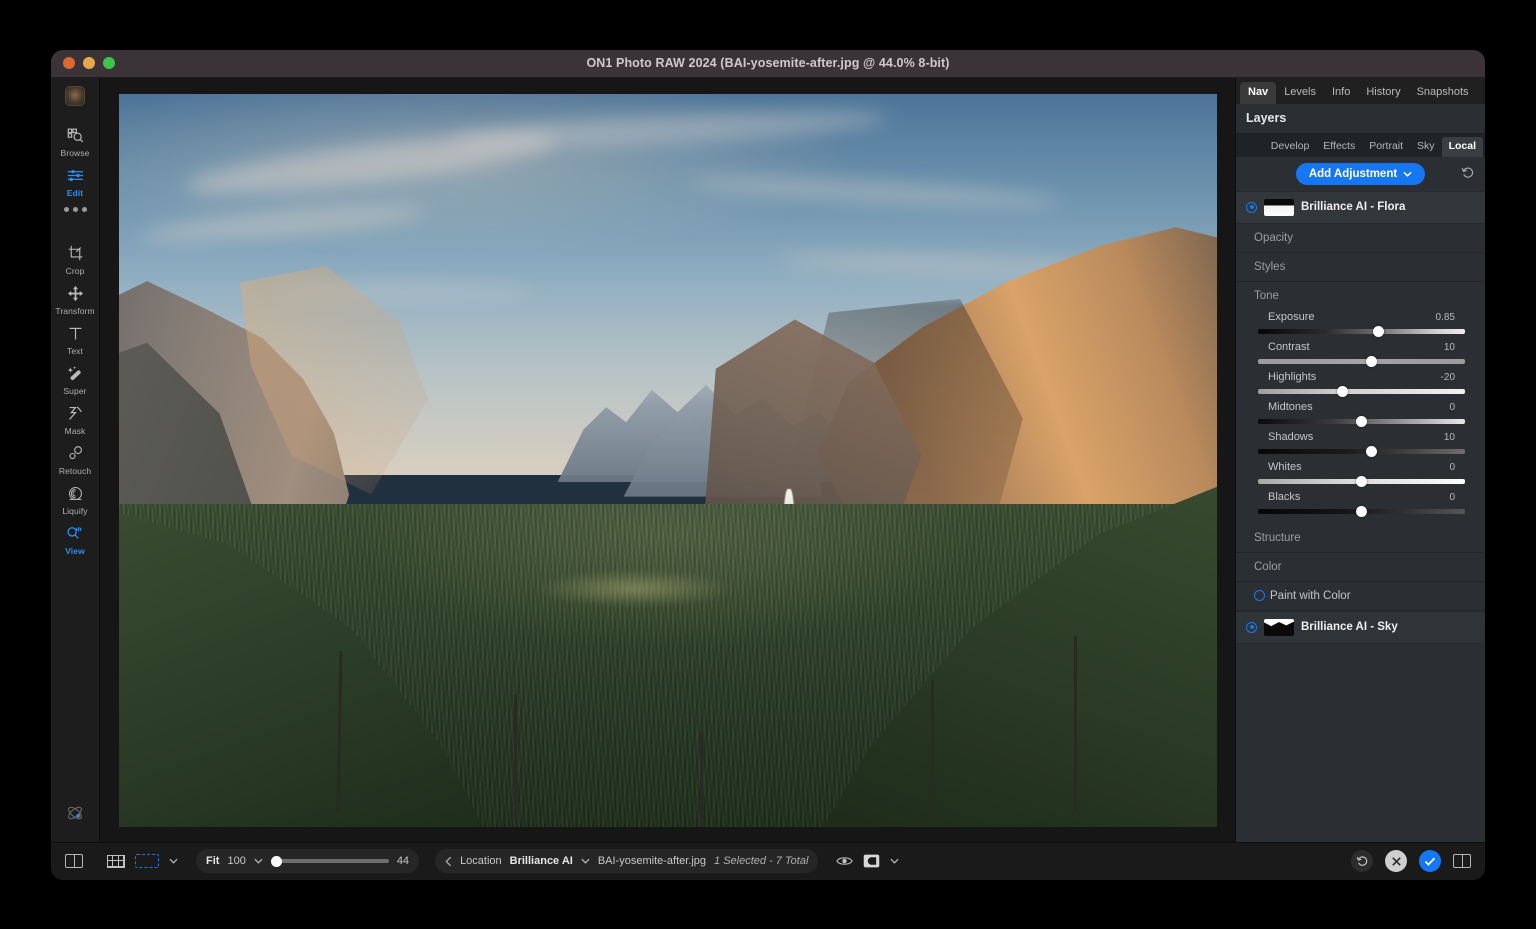 The image size is (1536, 929). Describe the element at coordinates (75, 378) in the screenshot. I see `sidebar-item-super: Super` at that location.